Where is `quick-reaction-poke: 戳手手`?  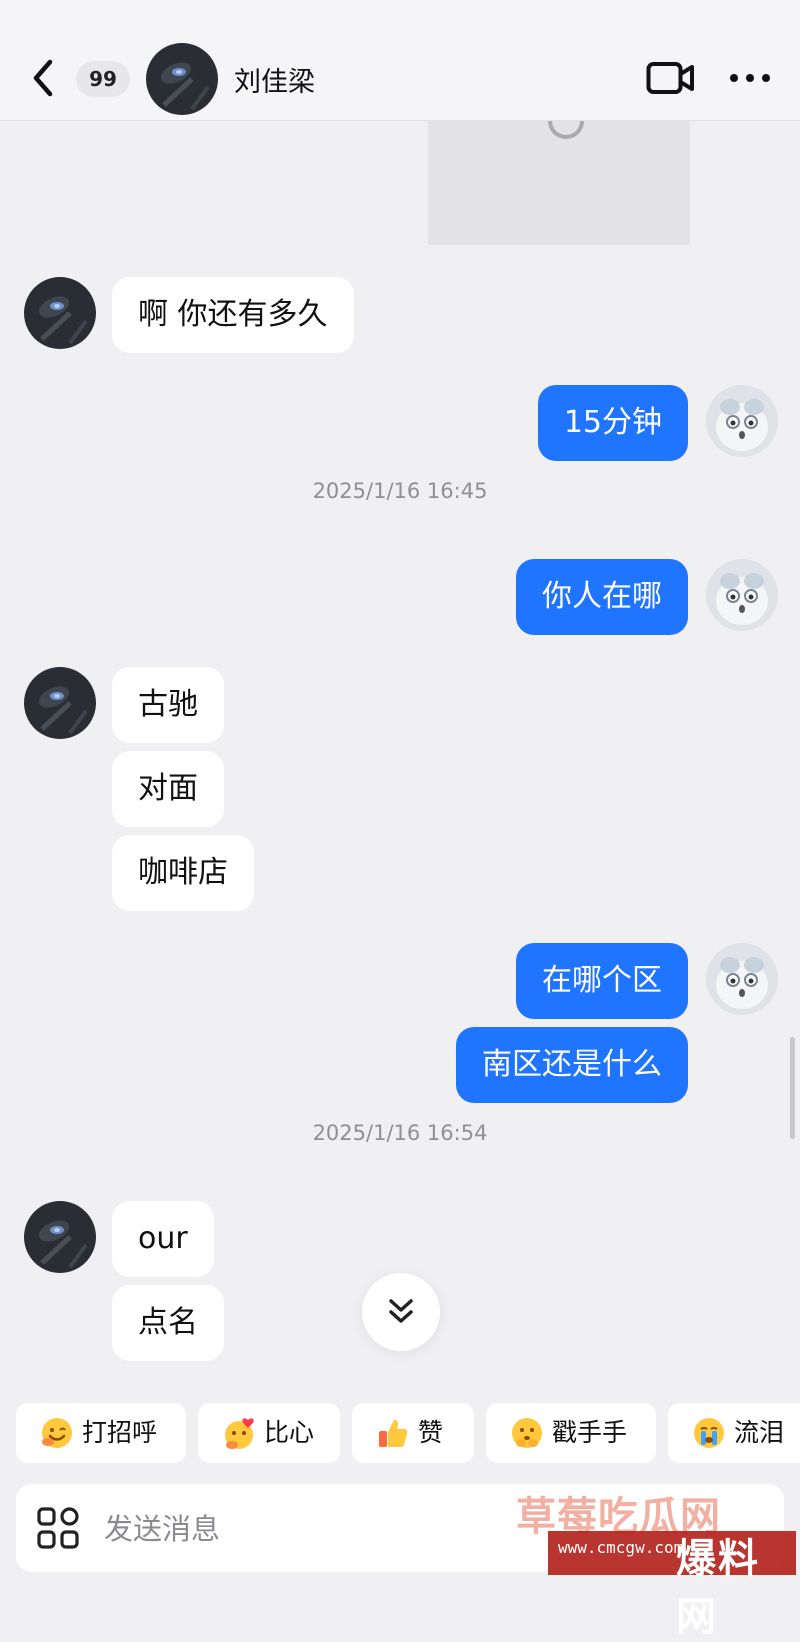
quick-reaction-poke: 戳手手 is located at coordinates (571, 1433).